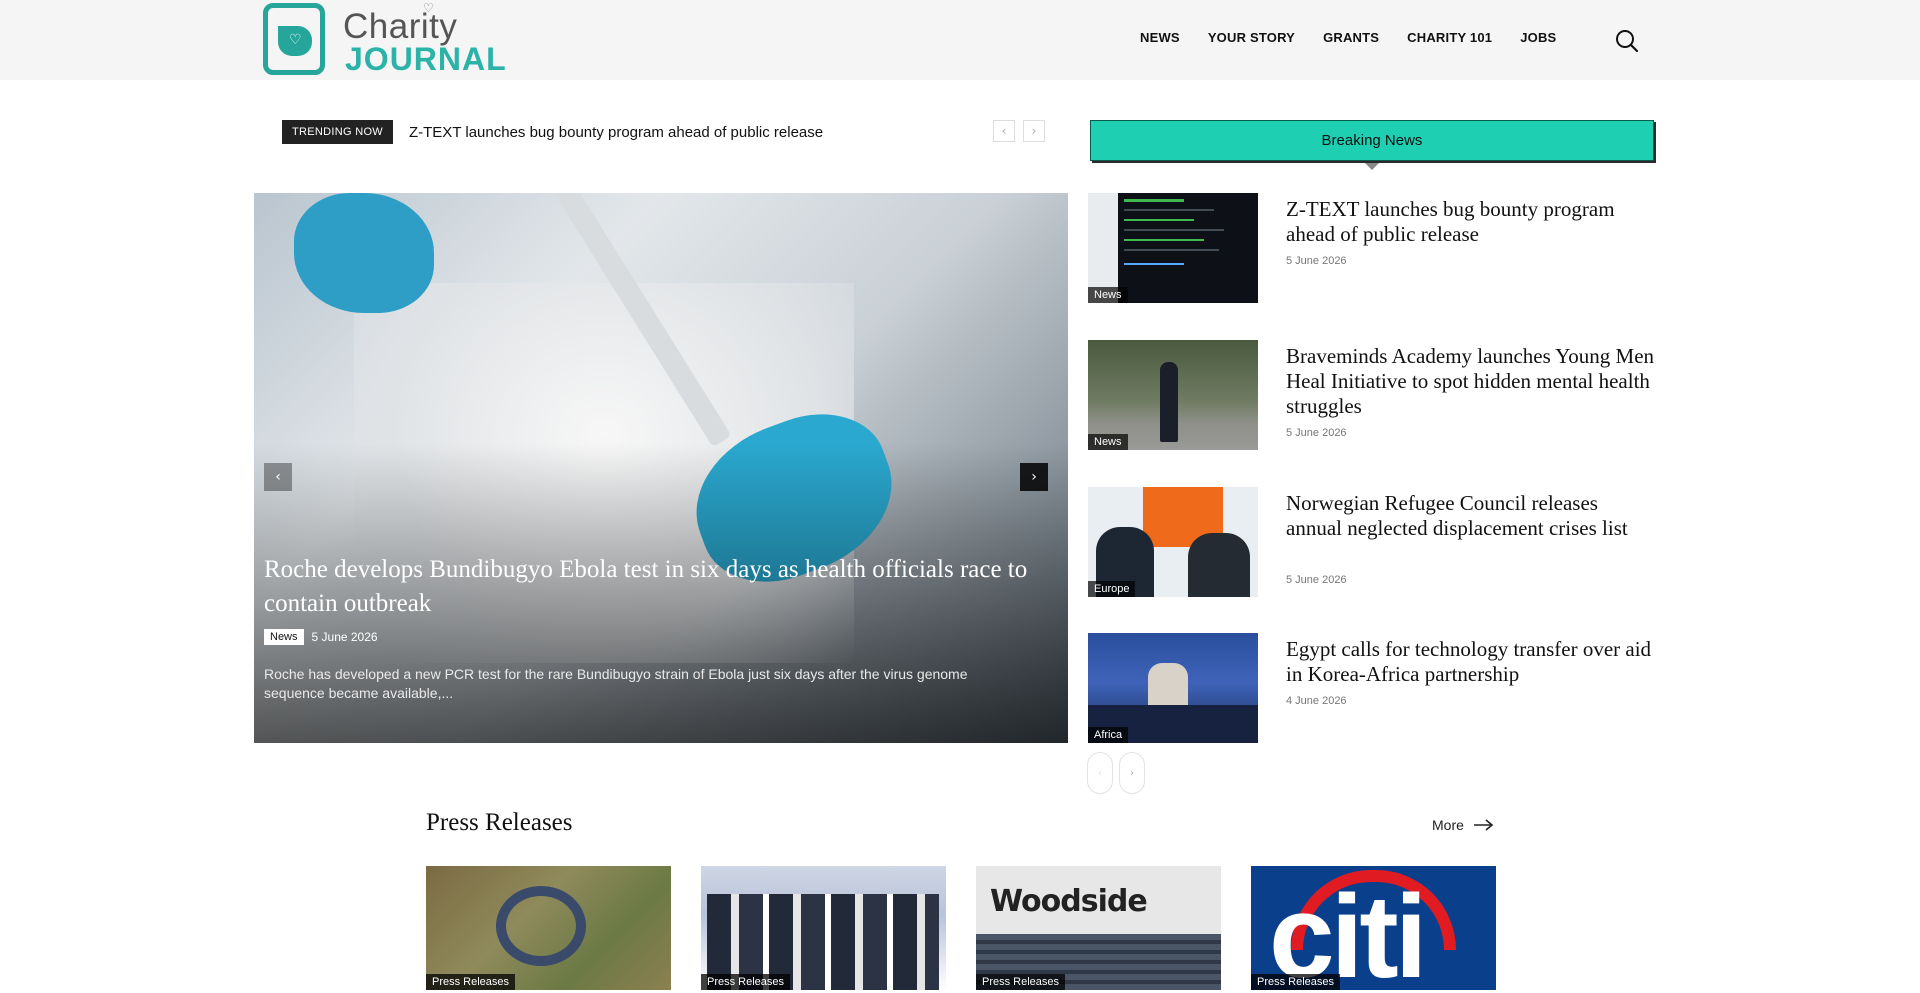 This screenshot has height=993, width=1920. Describe the element at coordinates (284, 637) in the screenshot. I see `hero-category-badge: News` at that location.